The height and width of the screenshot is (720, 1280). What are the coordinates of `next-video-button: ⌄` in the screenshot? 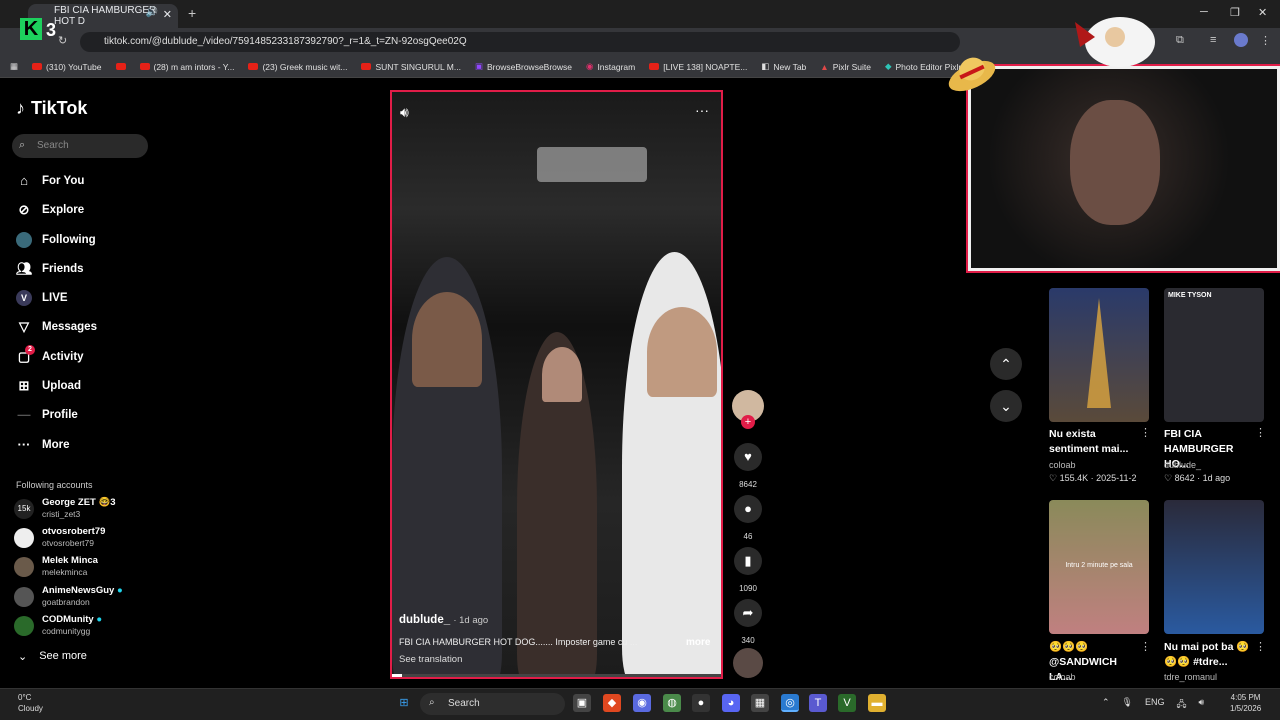 It's located at (1006, 406).